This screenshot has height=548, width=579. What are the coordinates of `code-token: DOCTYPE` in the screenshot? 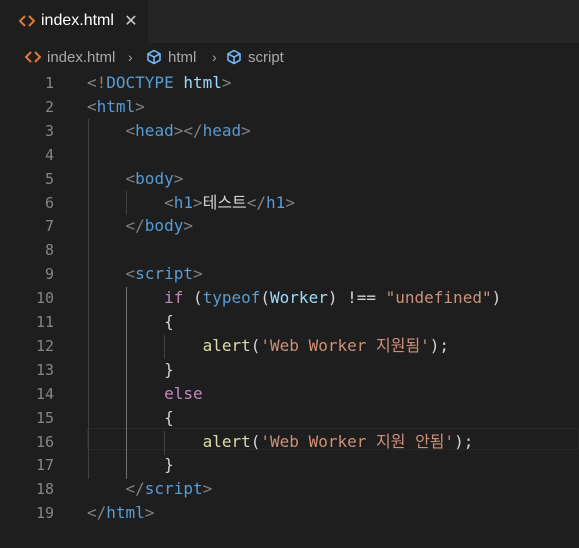 It's located at (140, 82).